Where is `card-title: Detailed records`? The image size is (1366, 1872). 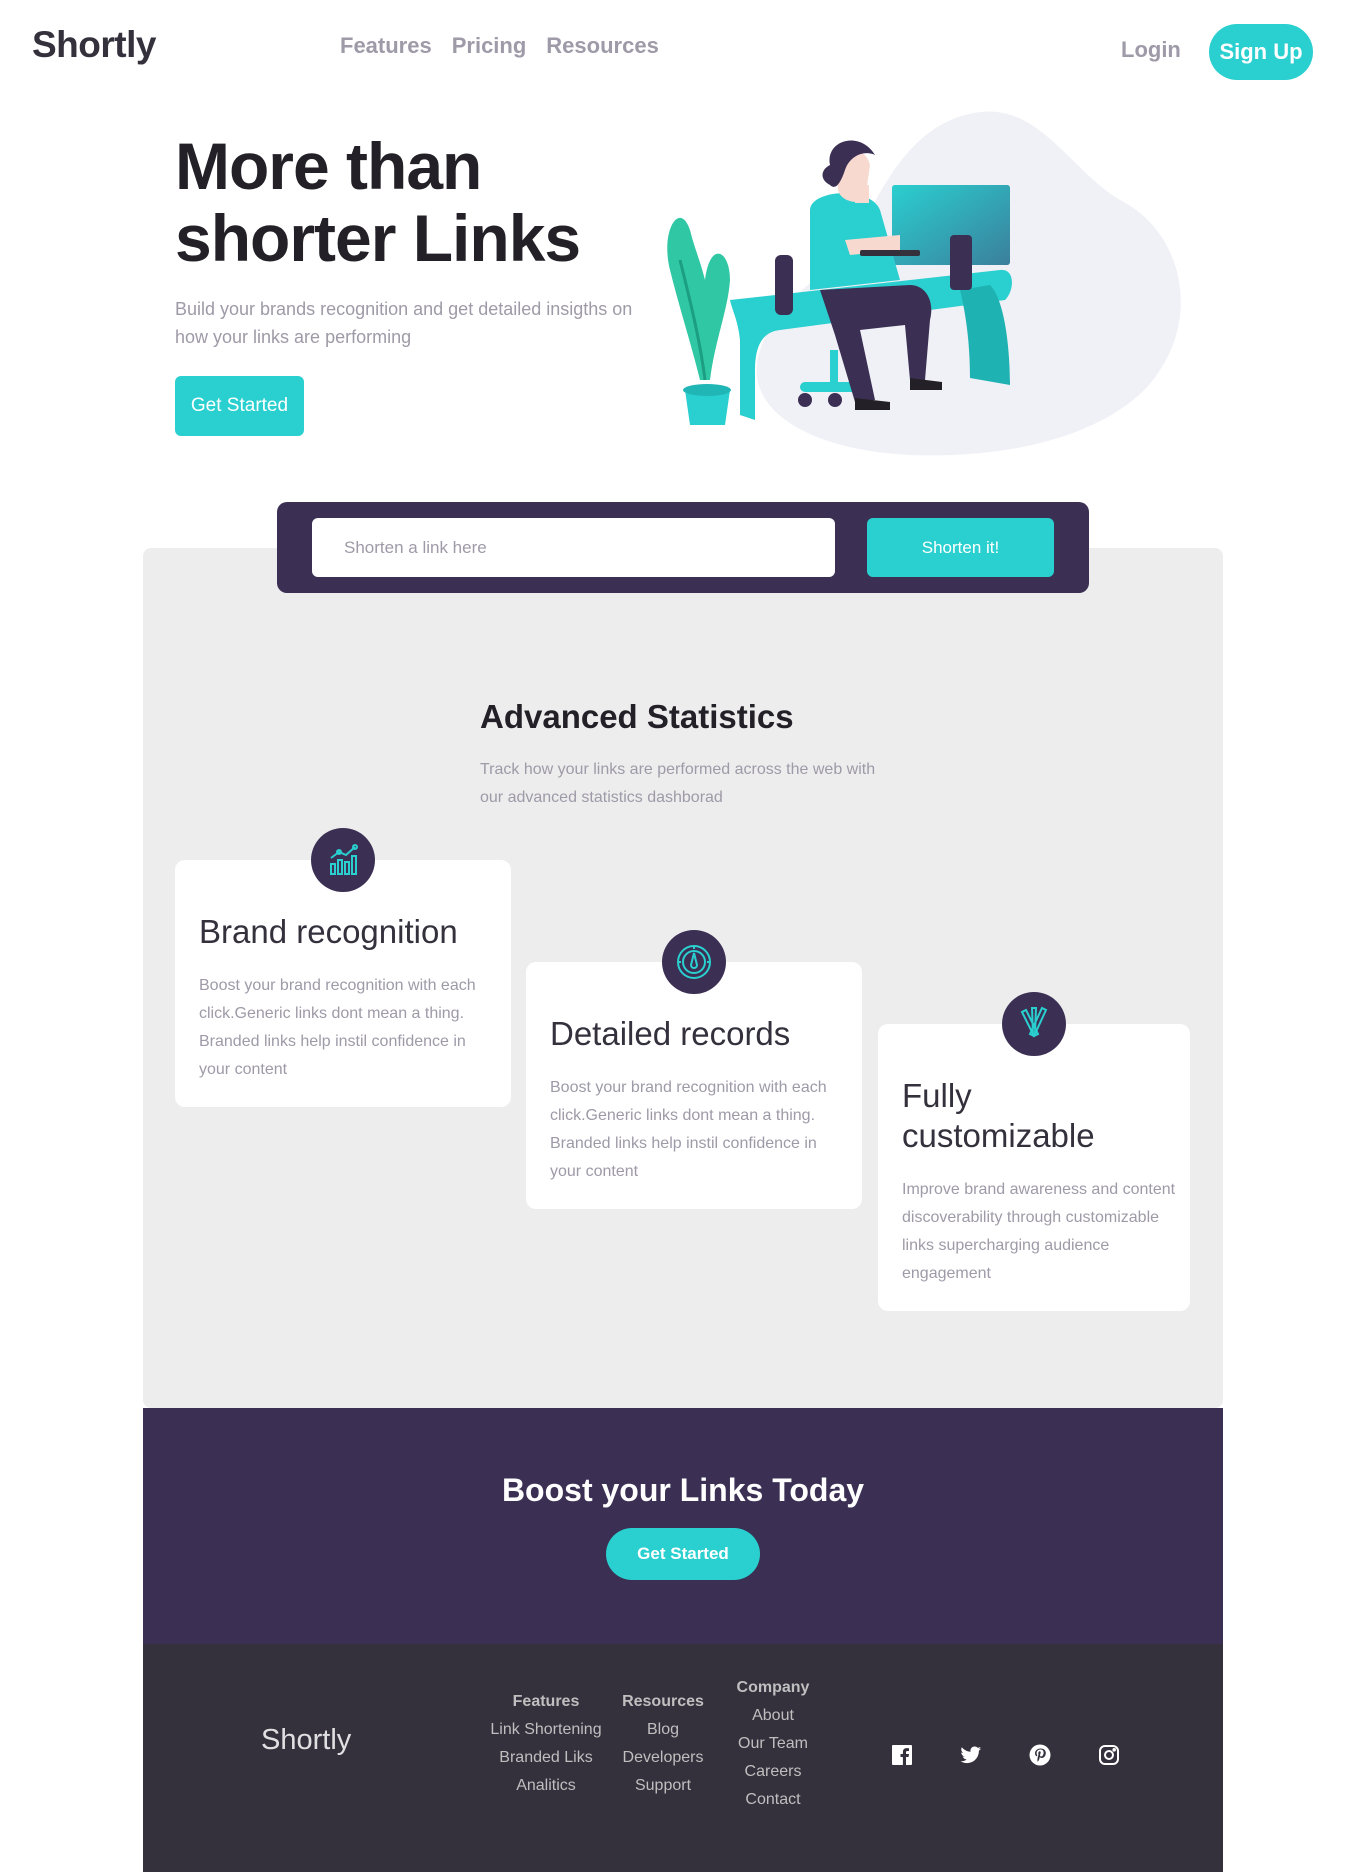 card-title: Detailed records is located at coordinates (670, 1033).